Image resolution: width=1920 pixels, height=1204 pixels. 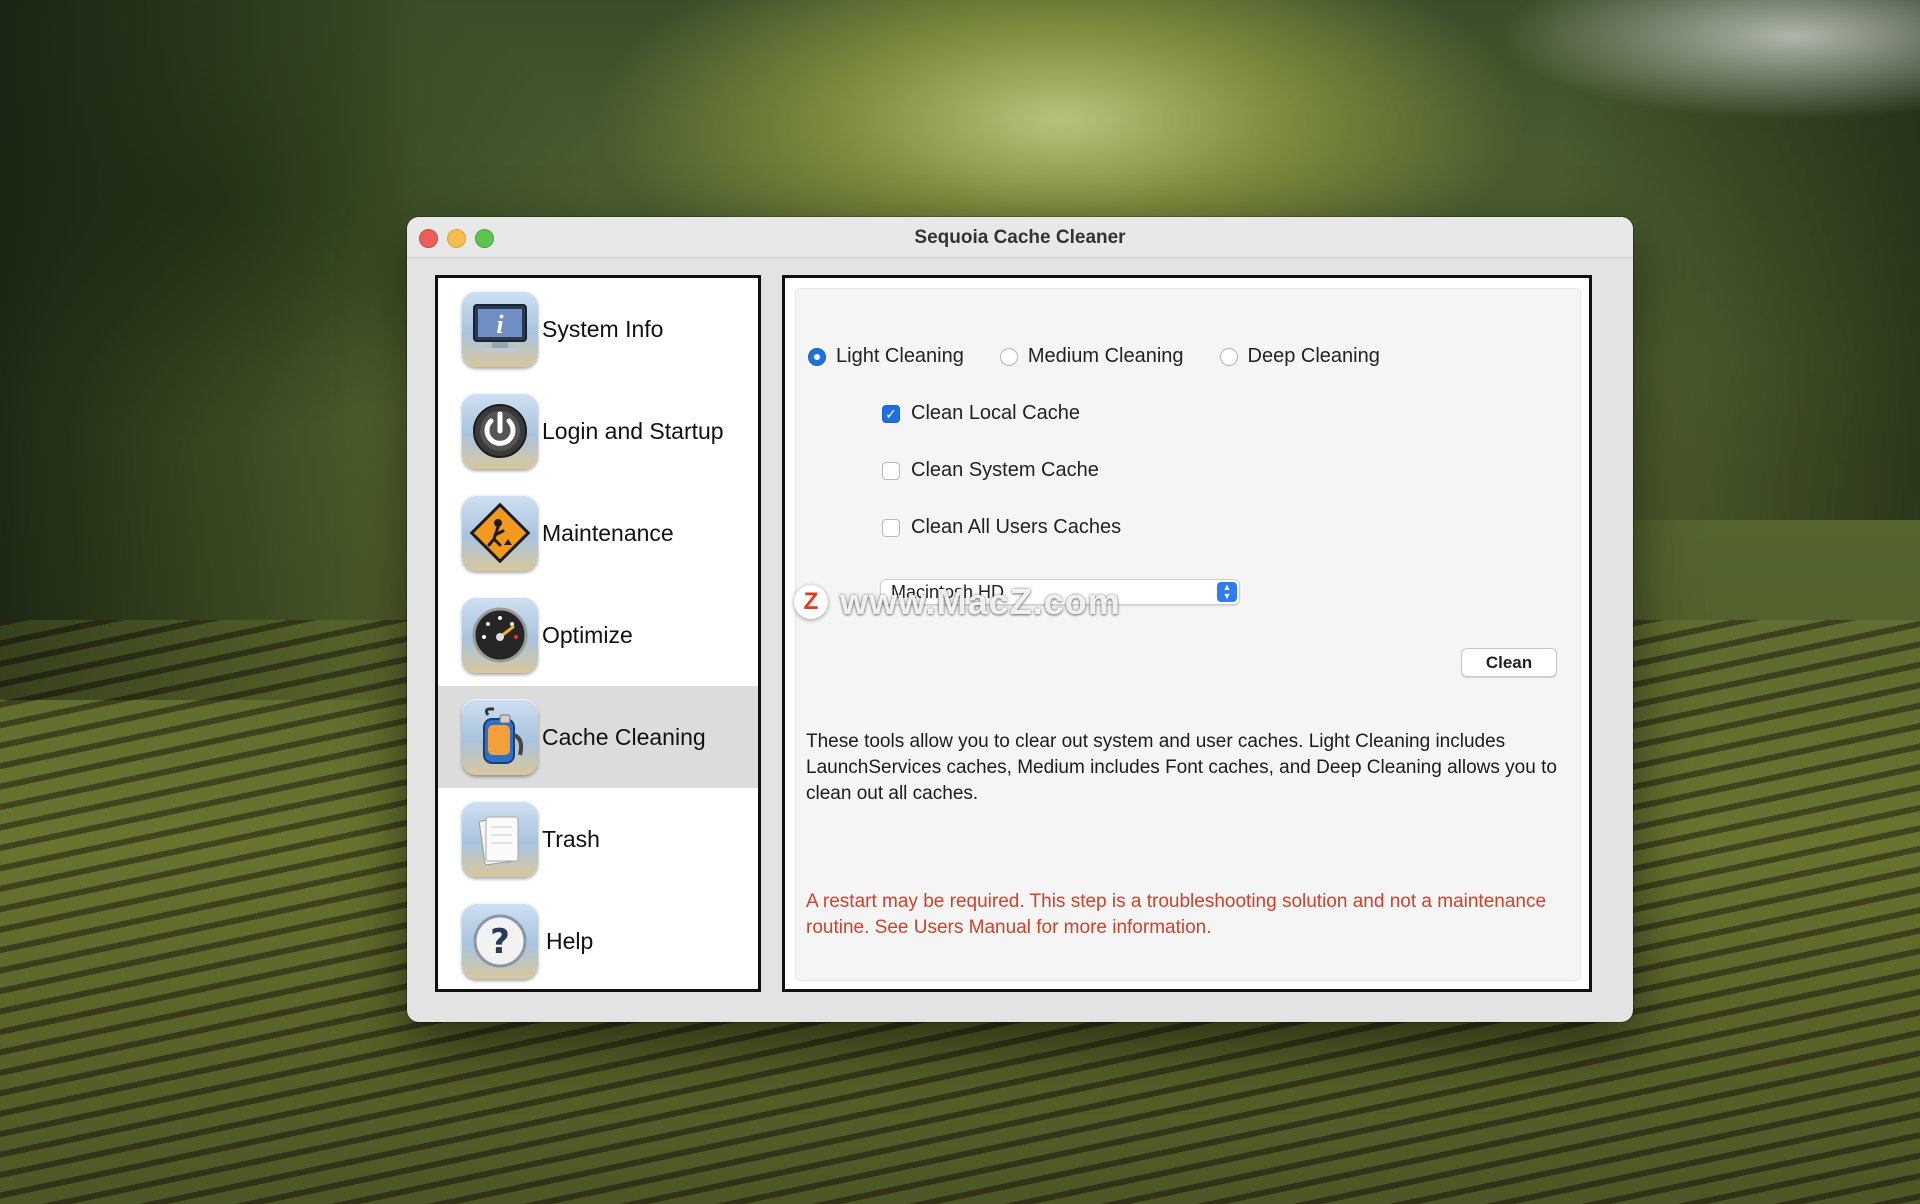 I want to click on checkbox-clean-all-users-caches: Clean All Users Caches, so click(x=1001, y=527).